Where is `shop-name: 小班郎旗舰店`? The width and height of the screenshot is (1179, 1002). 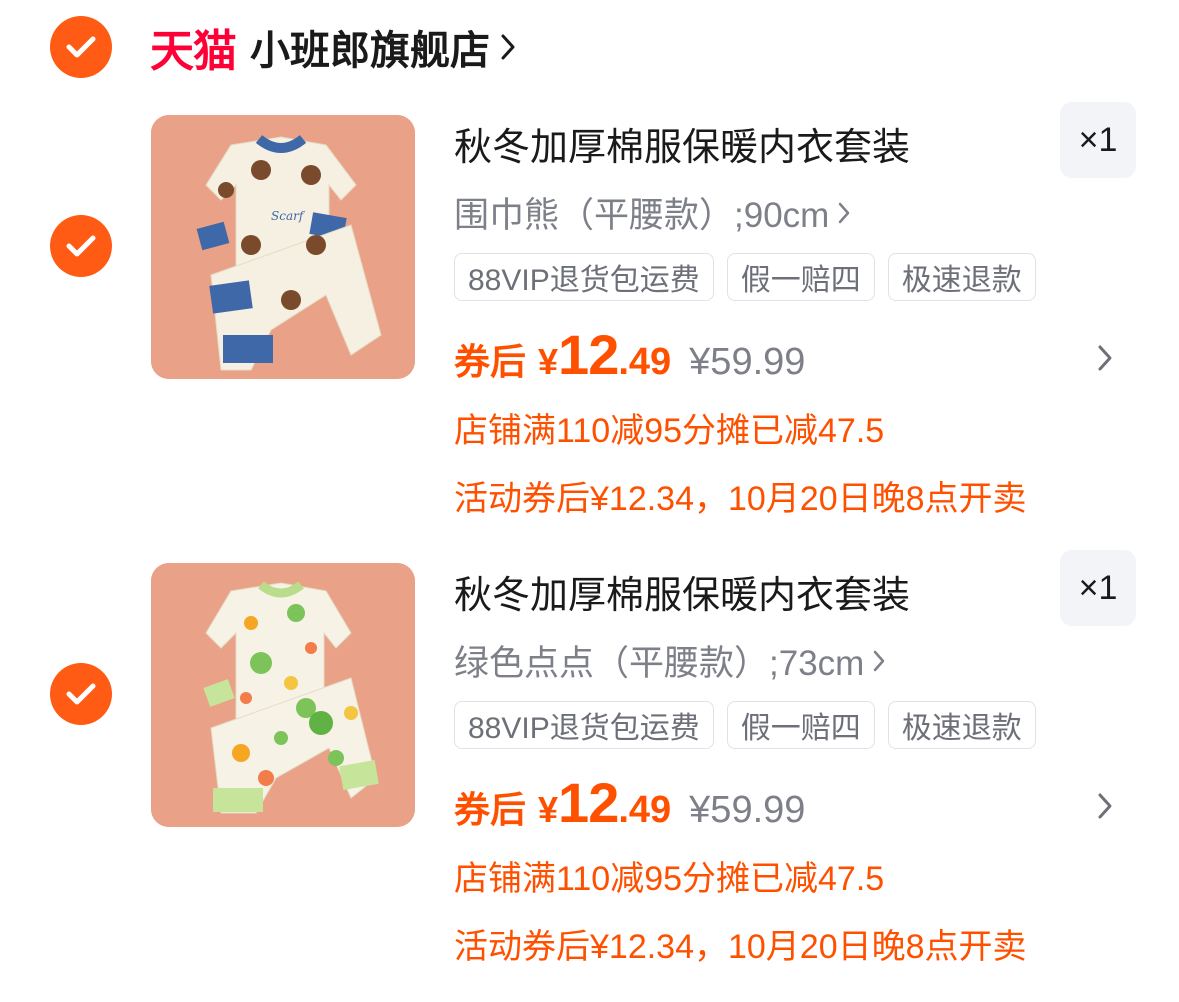
shop-name: 小班郎旗舰店 is located at coordinates (370, 51).